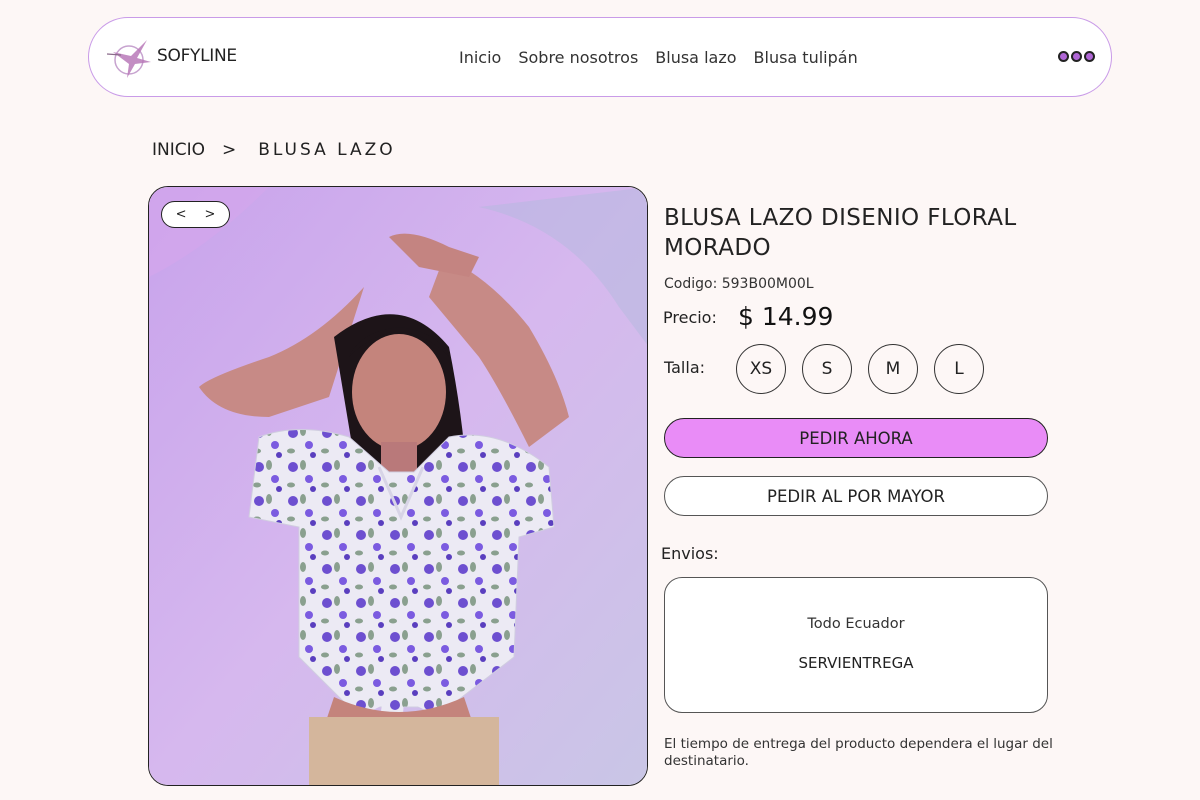 This screenshot has width=1200, height=800. I want to click on breadcrumb-current: BLUSA LAZO, so click(327, 150).